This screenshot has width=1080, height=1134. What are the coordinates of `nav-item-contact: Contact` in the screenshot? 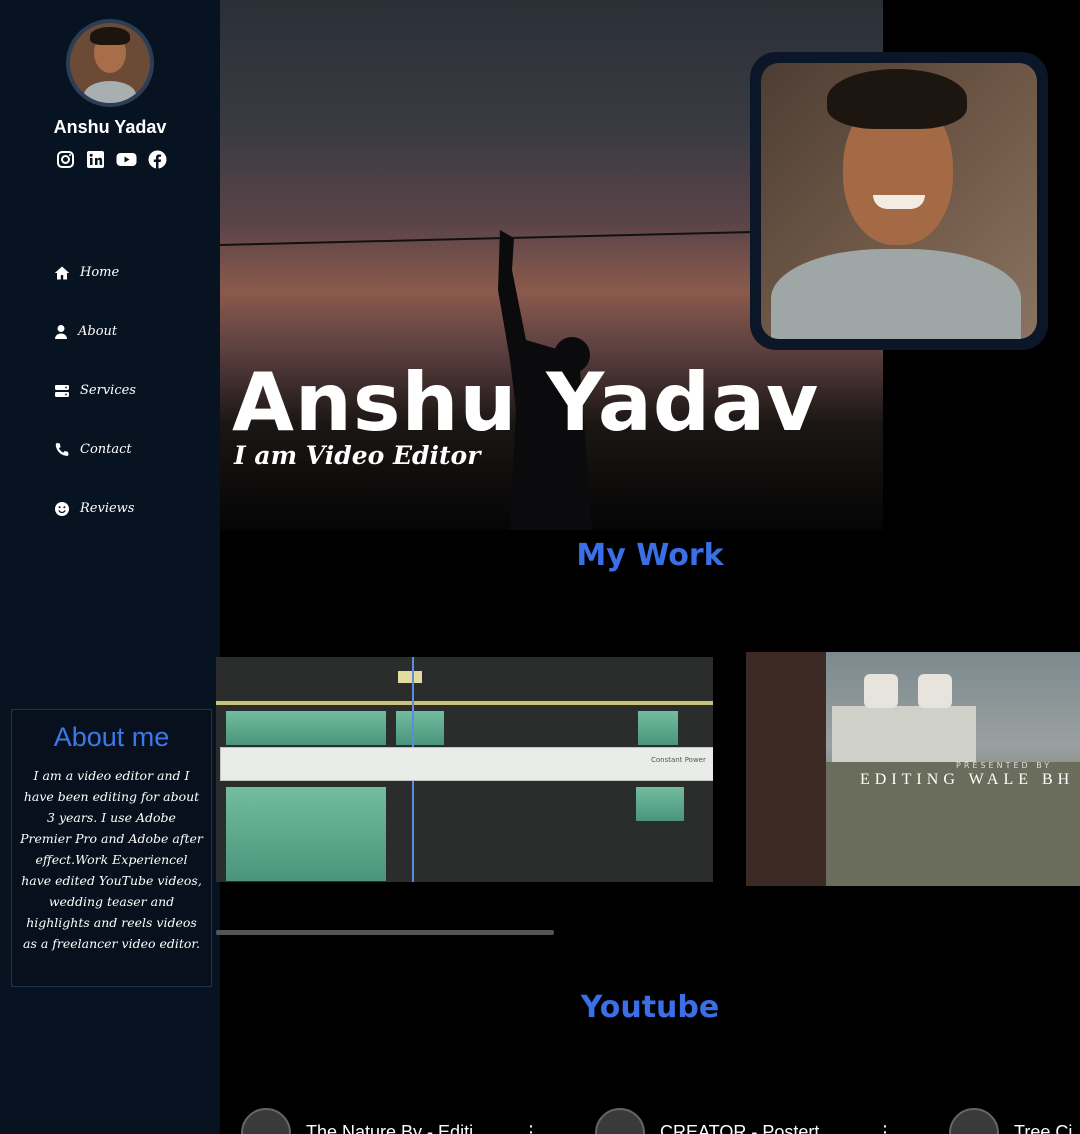 It's located at (95, 449).